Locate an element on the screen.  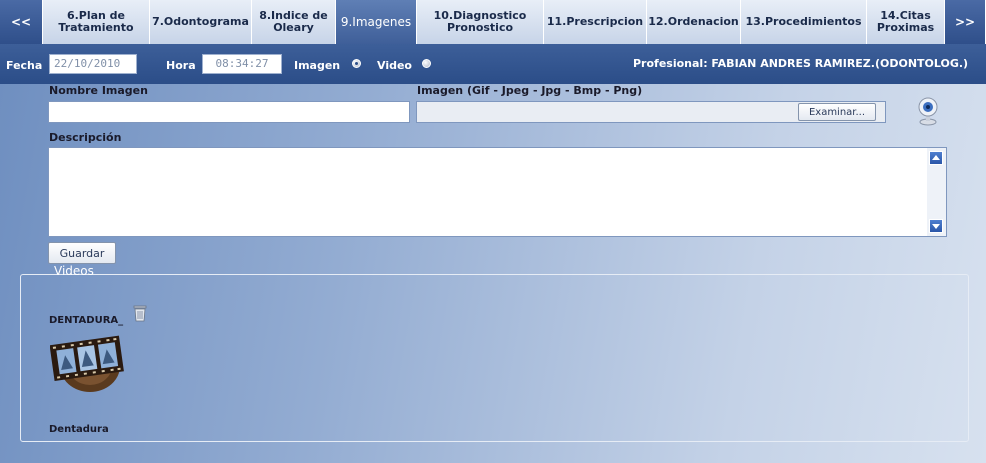
tab-label: 14.Citas Proximas is located at coordinates (905, 21).